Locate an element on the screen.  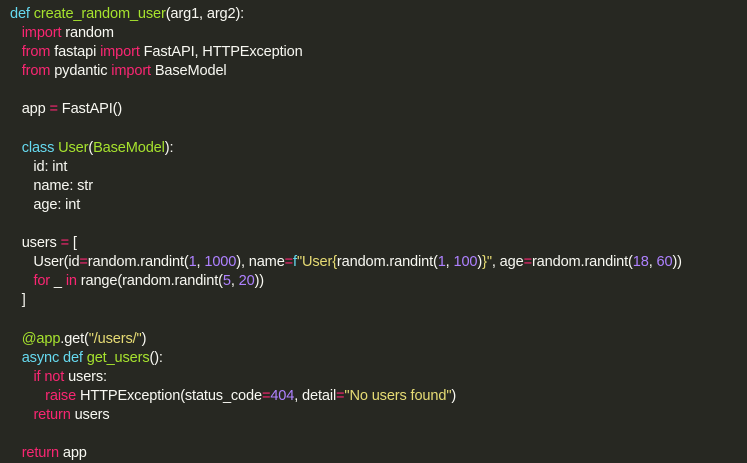
code-token: users: is located at coordinates (85, 376).